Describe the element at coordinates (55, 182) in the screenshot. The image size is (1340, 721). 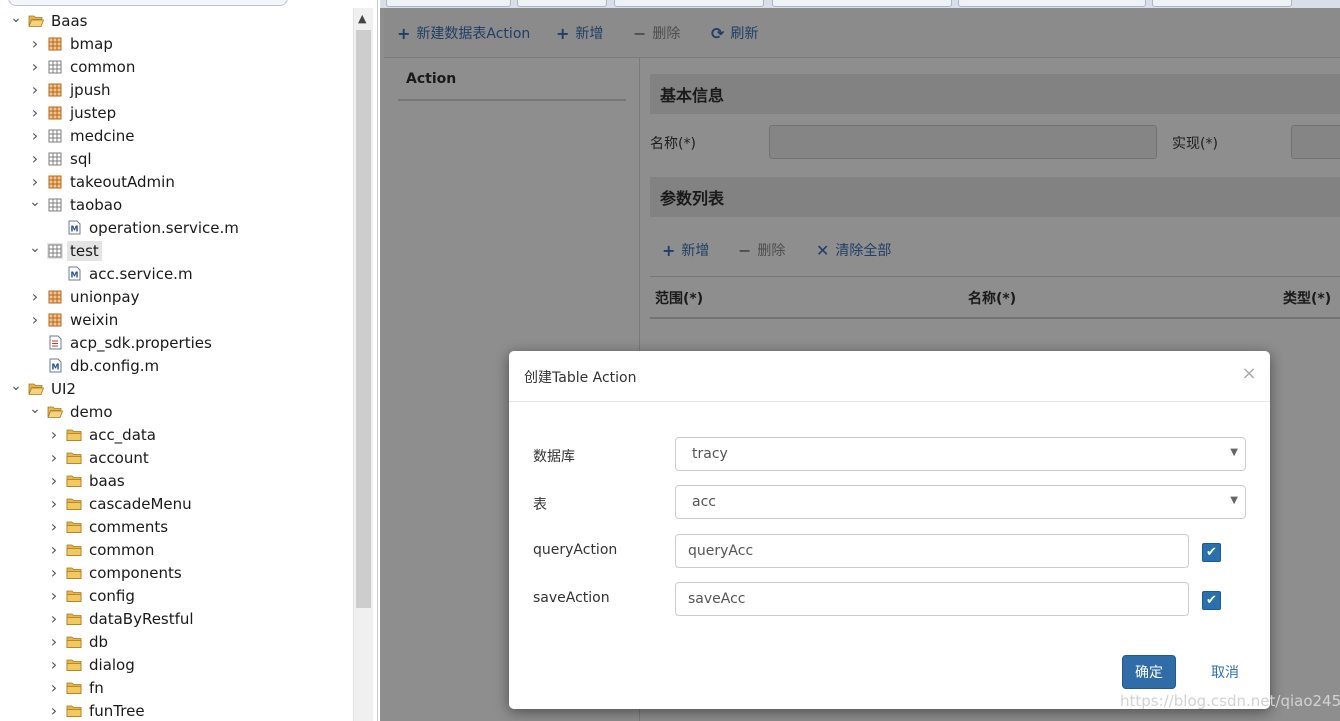
I see `package-icon` at that location.